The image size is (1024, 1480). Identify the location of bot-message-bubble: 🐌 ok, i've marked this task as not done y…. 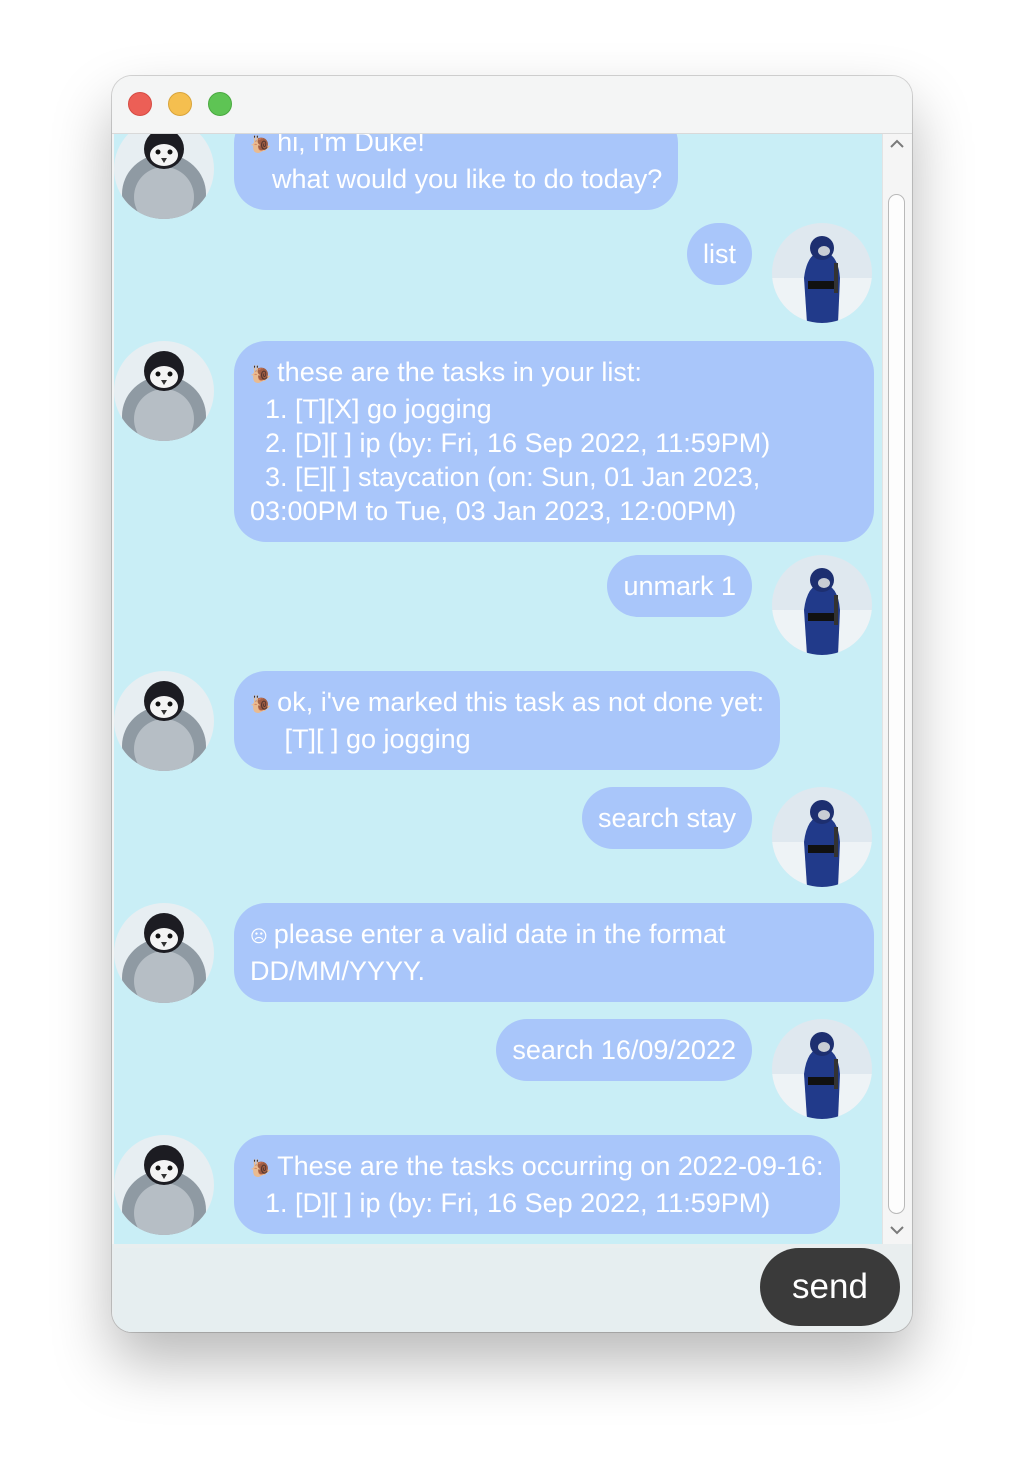
(507, 720).